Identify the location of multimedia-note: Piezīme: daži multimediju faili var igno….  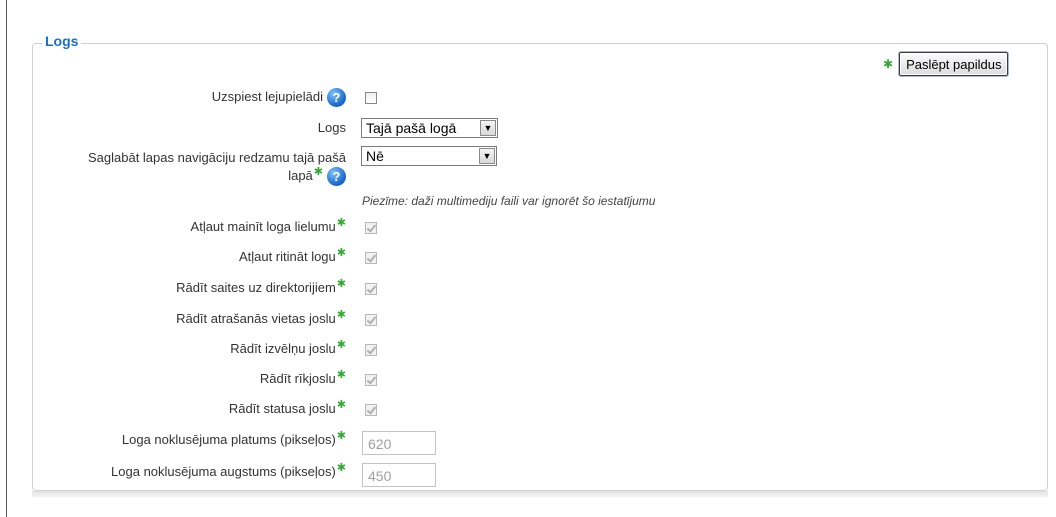
(509, 201).